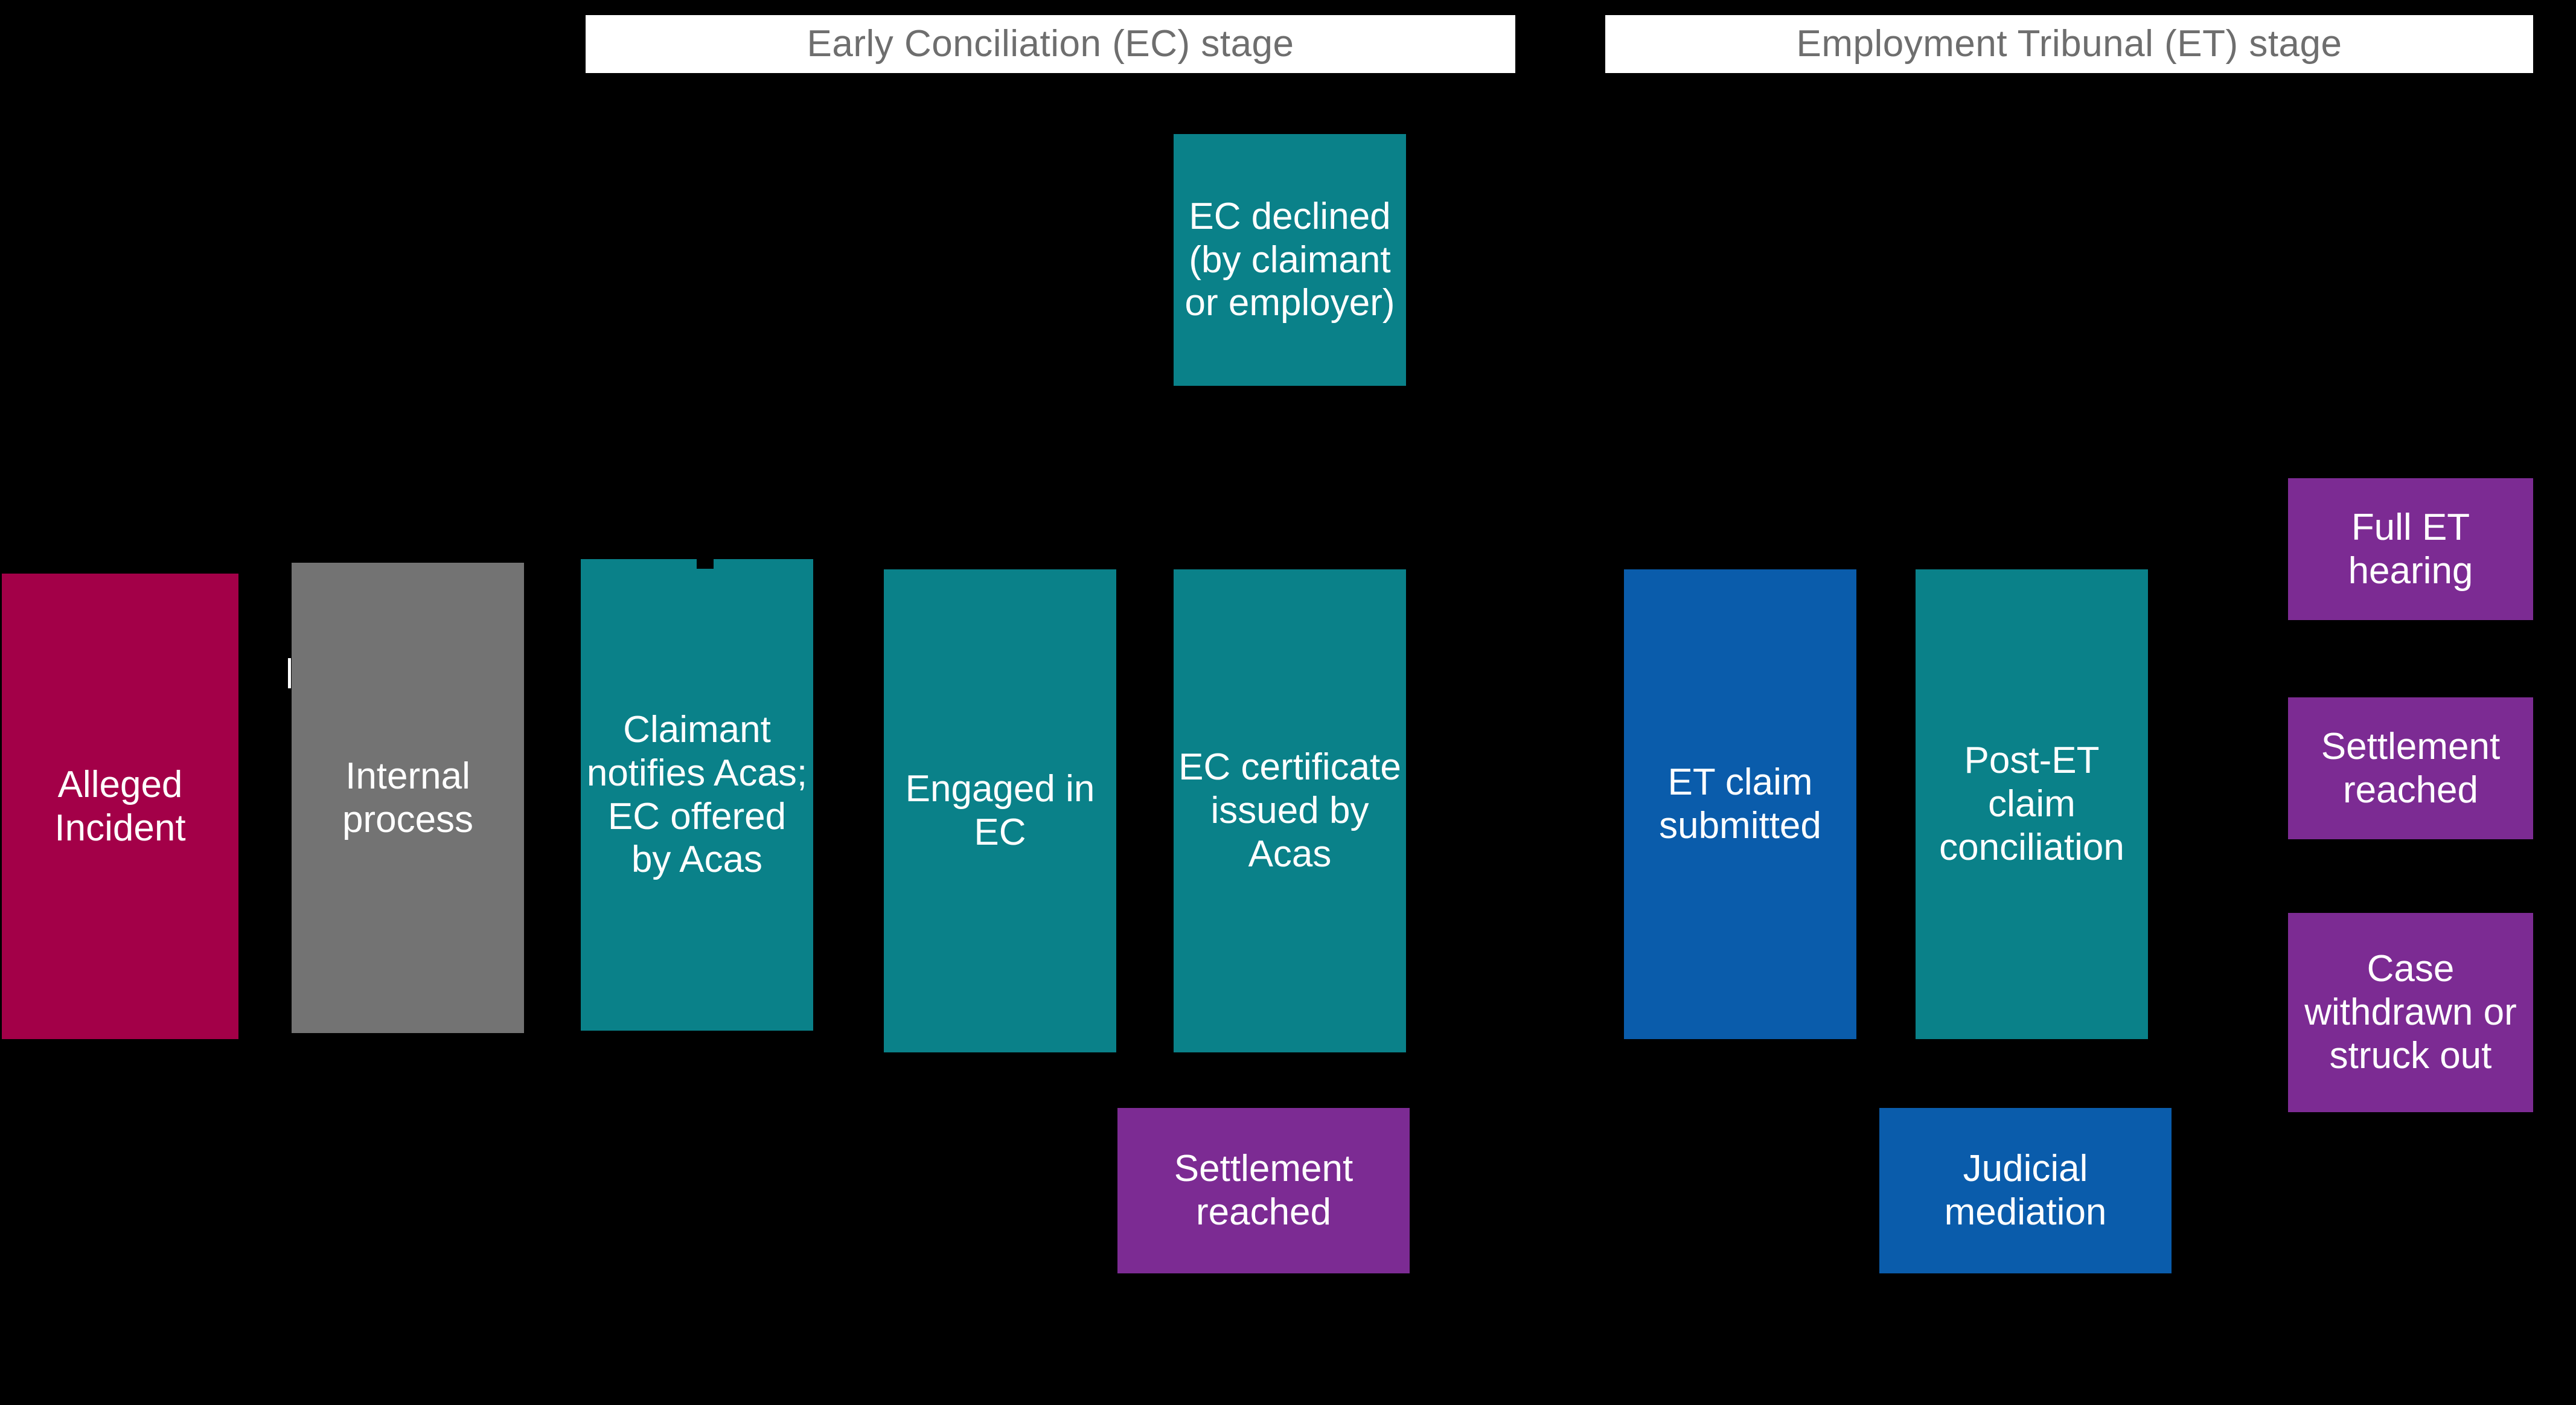 Image resolution: width=2576 pixels, height=1405 pixels. I want to click on node-ec-certificate: EC certificate issued by Acas, so click(1290, 810).